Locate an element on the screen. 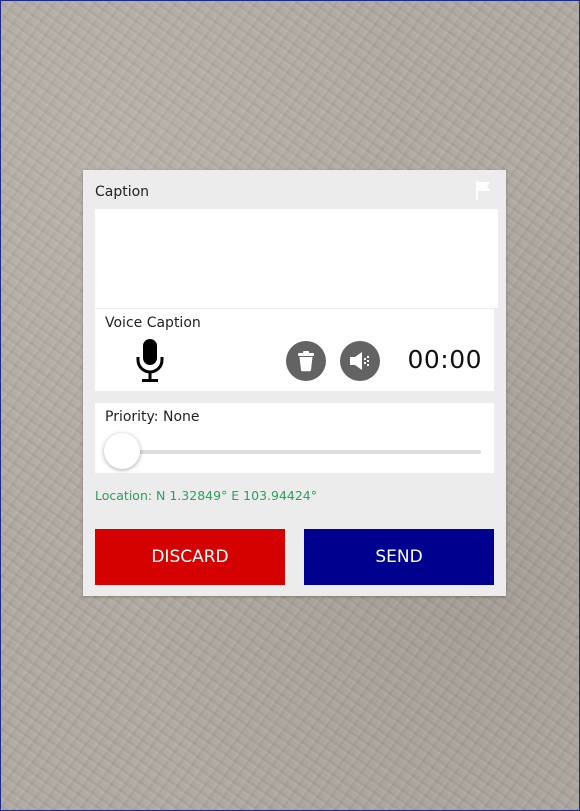 The height and width of the screenshot is (811, 580). flag-icon is located at coordinates (484, 190).